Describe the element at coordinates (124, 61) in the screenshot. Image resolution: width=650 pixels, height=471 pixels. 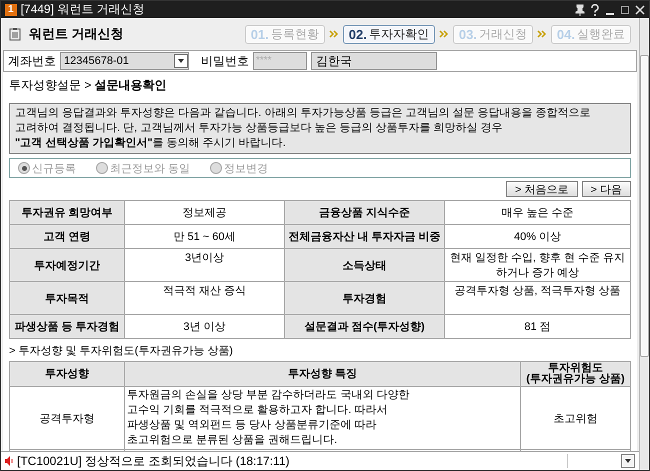
I see `account-dropdown: 12345678-01` at that location.